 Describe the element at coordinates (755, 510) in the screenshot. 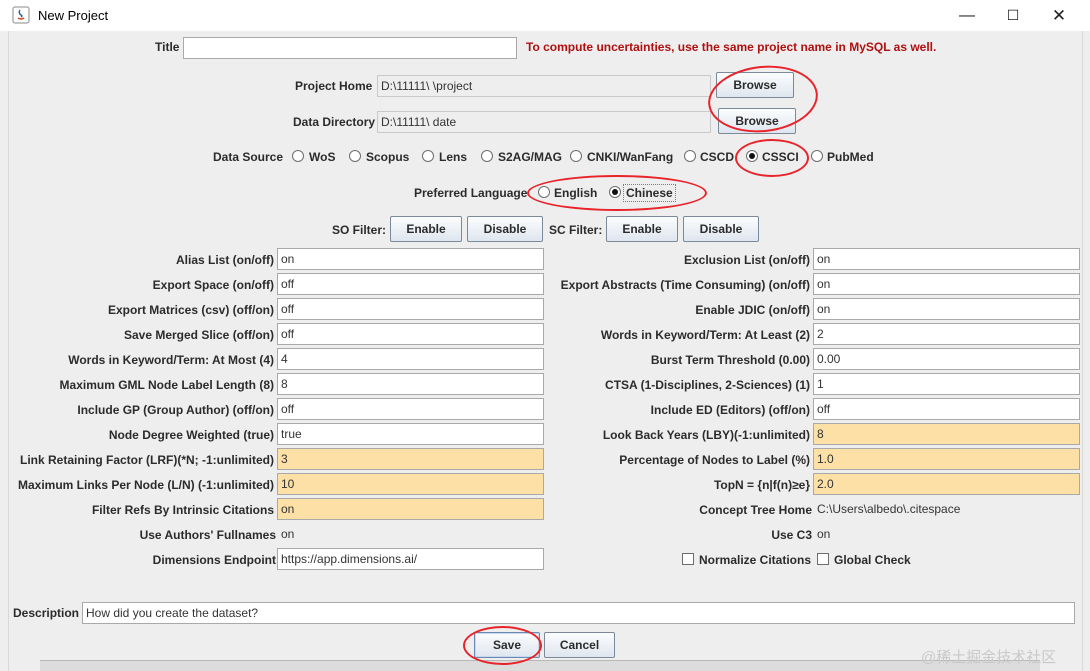

I see `param-label-concept-tree-home: Concept Tree Home` at that location.